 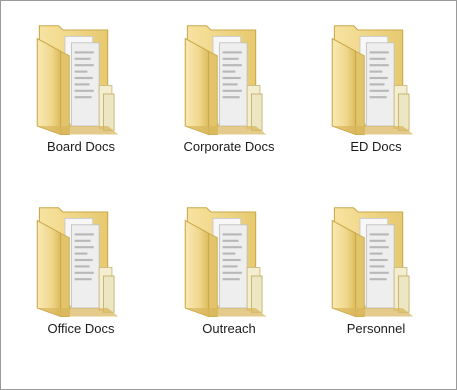 What do you see at coordinates (229, 328) in the screenshot?
I see `folder-label: Outreach` at bounding box center [229, 328].